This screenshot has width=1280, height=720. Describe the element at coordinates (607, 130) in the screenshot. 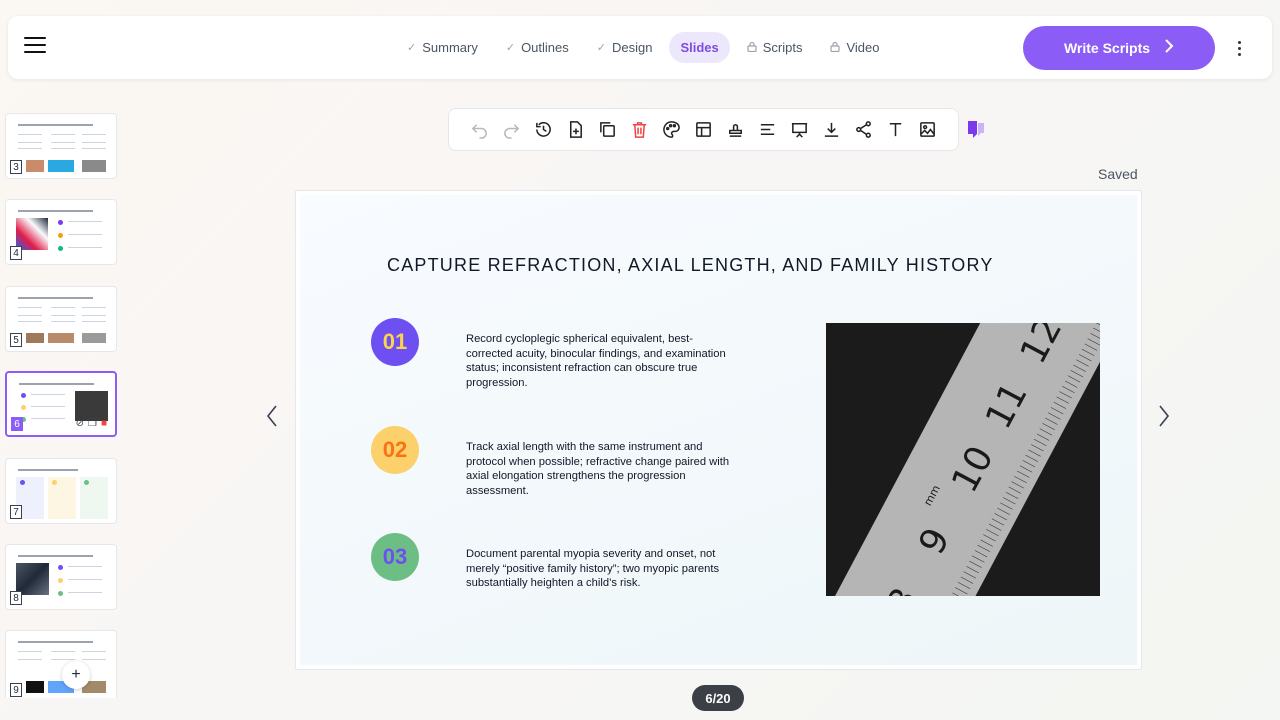

I see `duplicate-icon` at that location.